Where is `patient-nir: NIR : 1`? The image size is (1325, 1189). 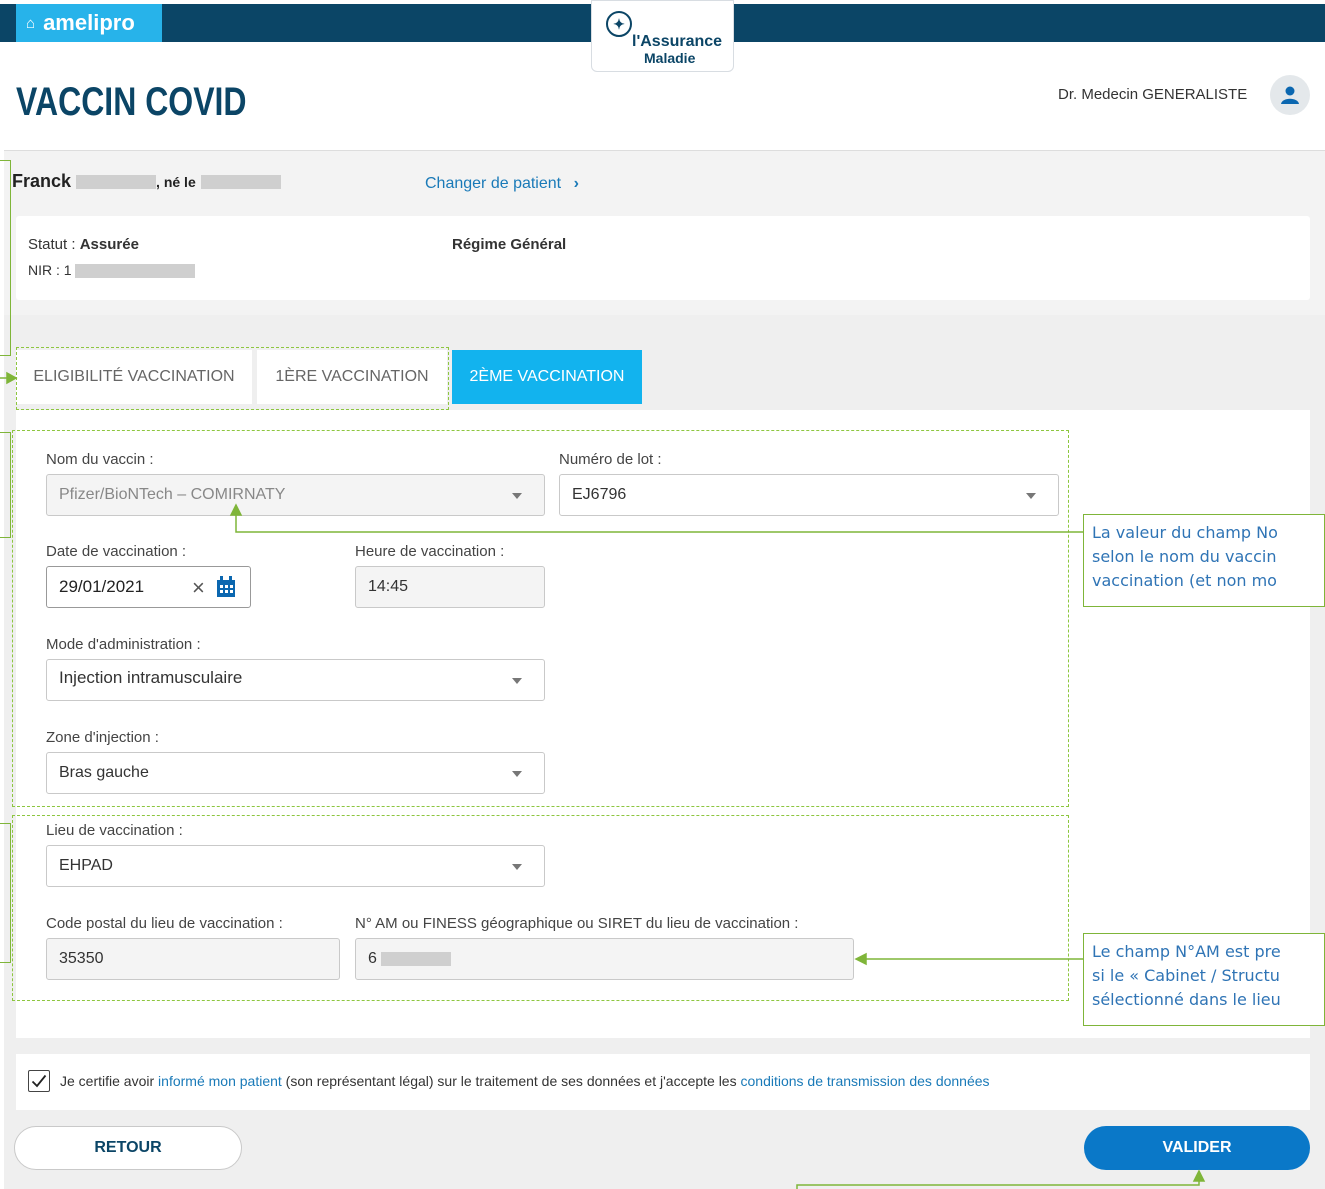 patient-nir: NIR : 1 is located at coordinates (112, 270).